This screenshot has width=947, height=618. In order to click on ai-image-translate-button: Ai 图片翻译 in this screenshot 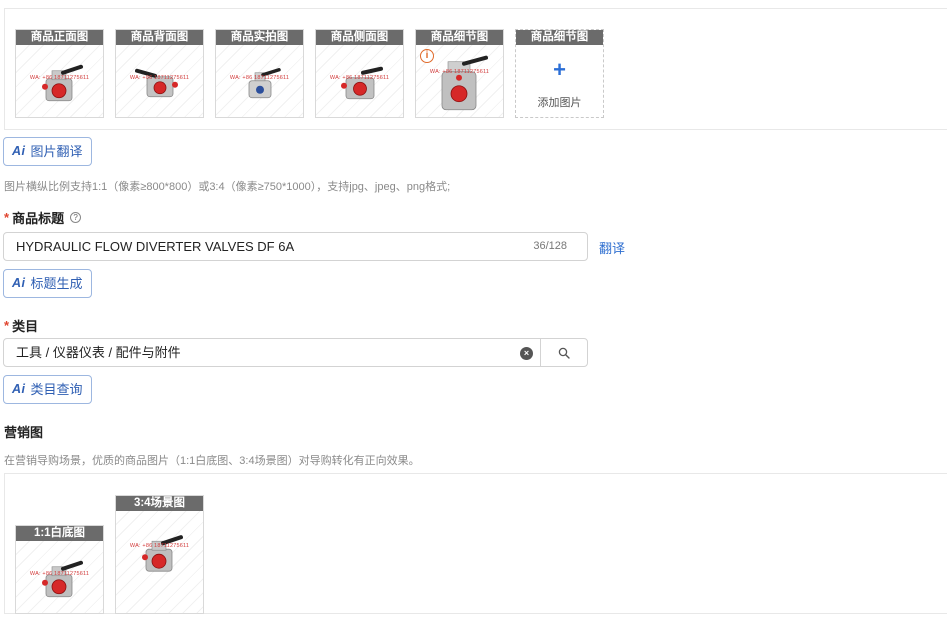, I will do `click(47, 151)`.